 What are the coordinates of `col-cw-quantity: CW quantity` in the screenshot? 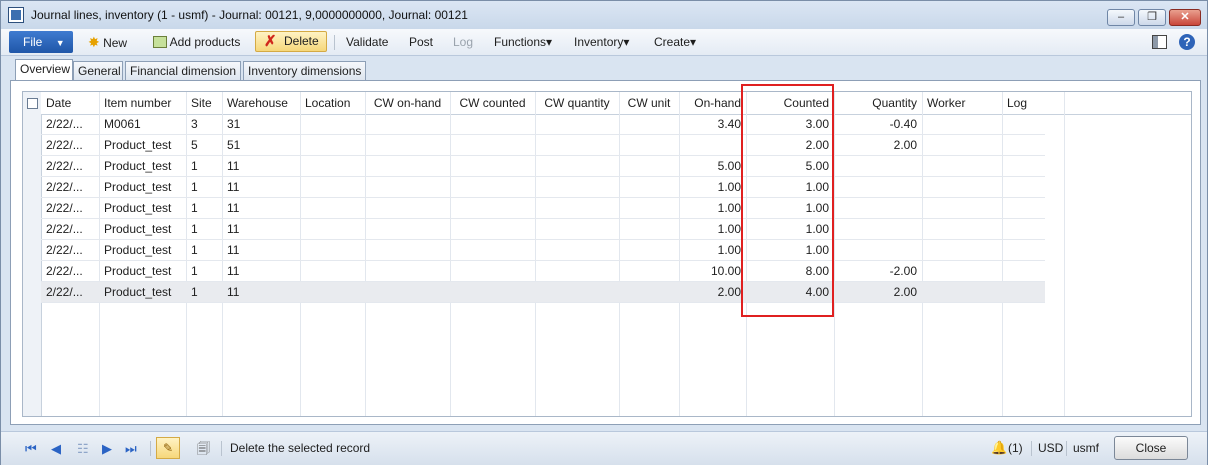 It's located at (577, 103).